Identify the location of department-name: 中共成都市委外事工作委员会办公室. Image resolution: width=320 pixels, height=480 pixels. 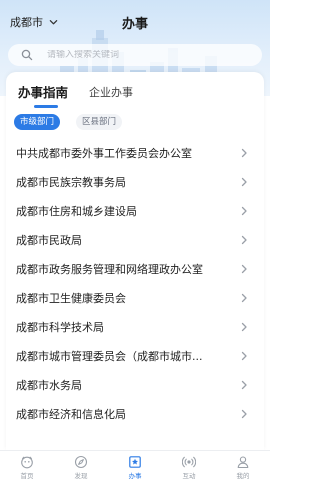
(104, 153).